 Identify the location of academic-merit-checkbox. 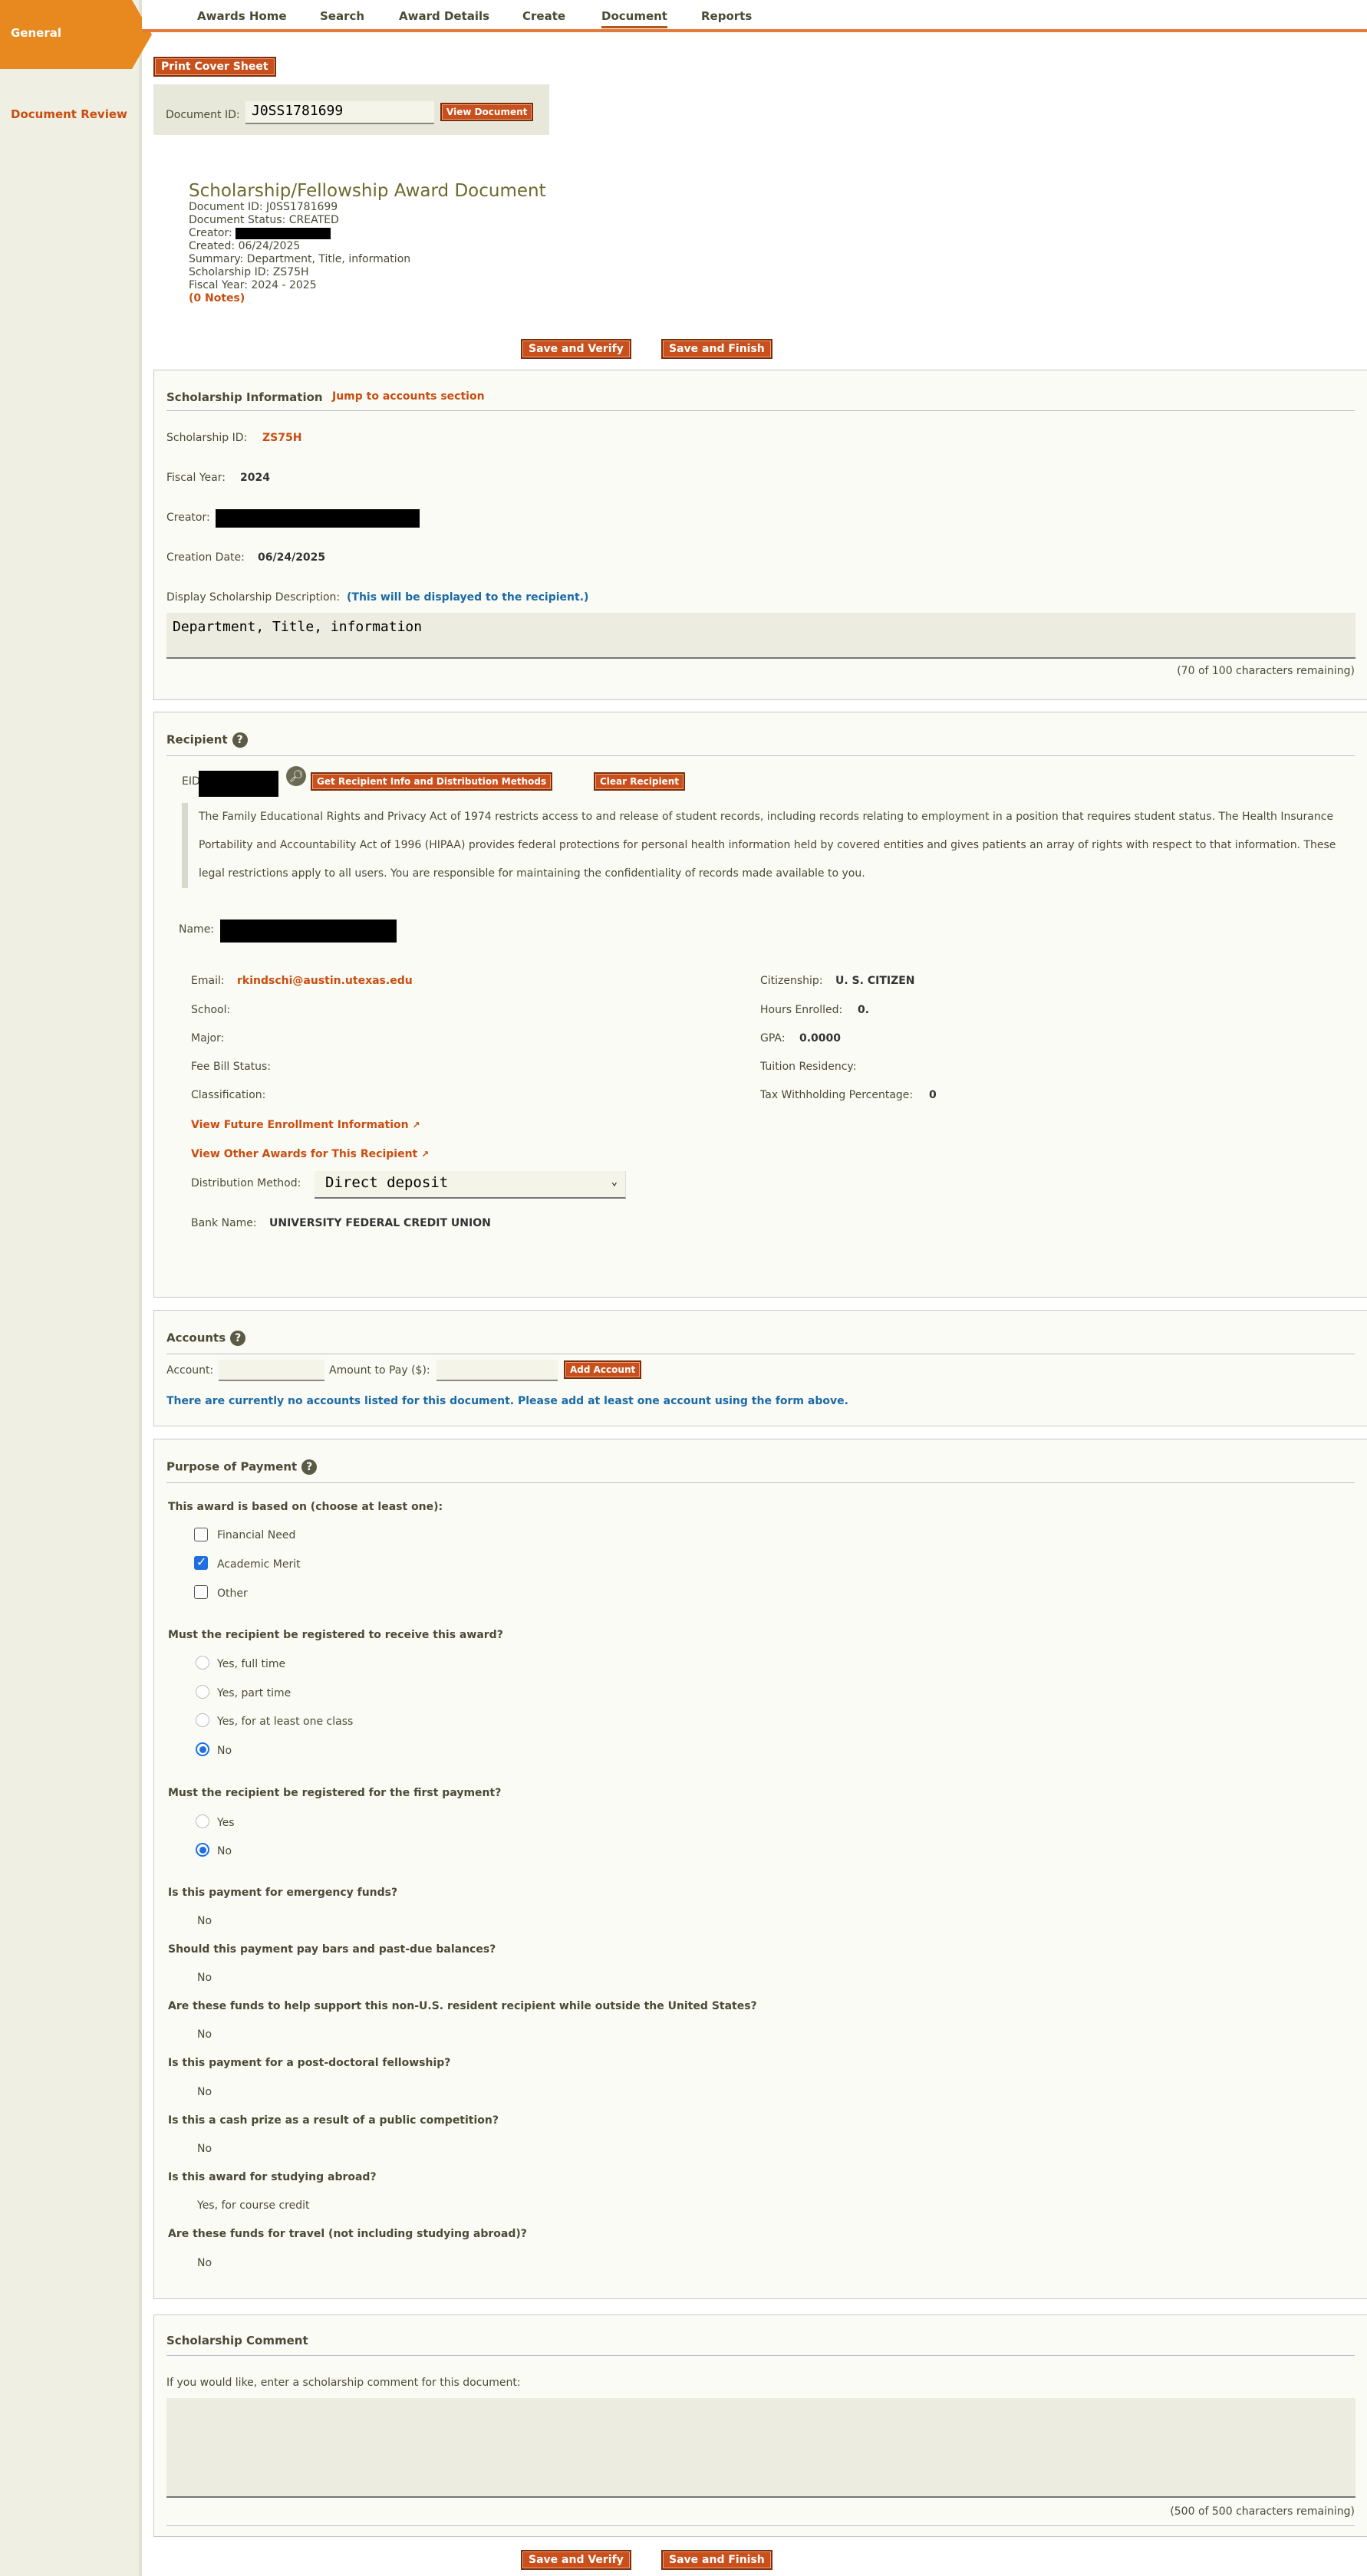
(201, 1562).